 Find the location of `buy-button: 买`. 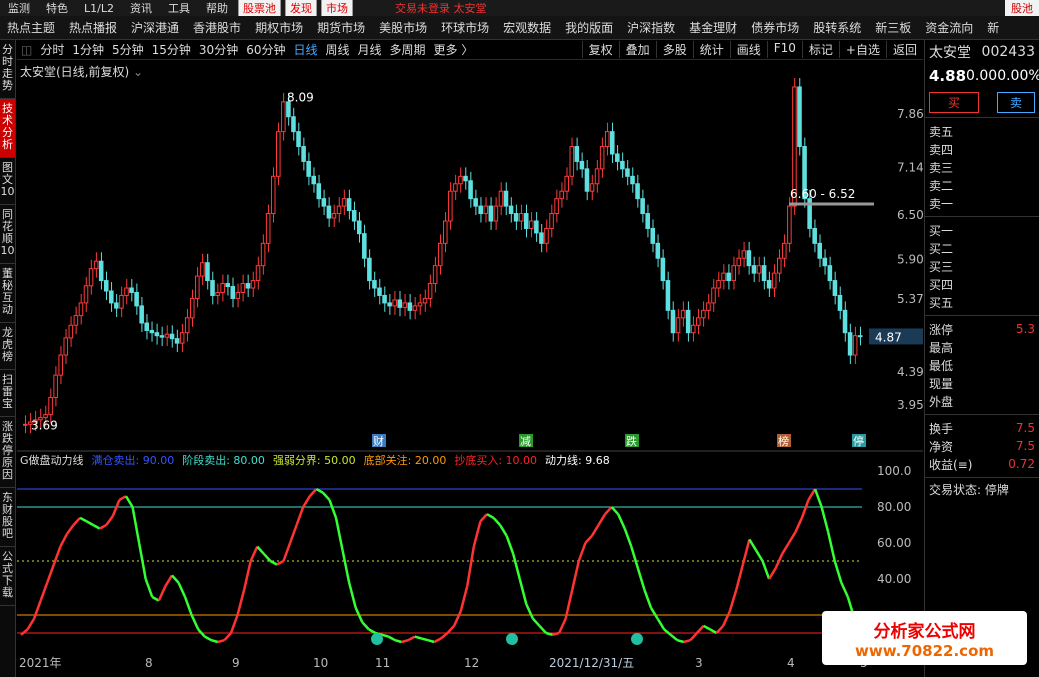

buy-button: 买 is located at coordinates (954, 102).